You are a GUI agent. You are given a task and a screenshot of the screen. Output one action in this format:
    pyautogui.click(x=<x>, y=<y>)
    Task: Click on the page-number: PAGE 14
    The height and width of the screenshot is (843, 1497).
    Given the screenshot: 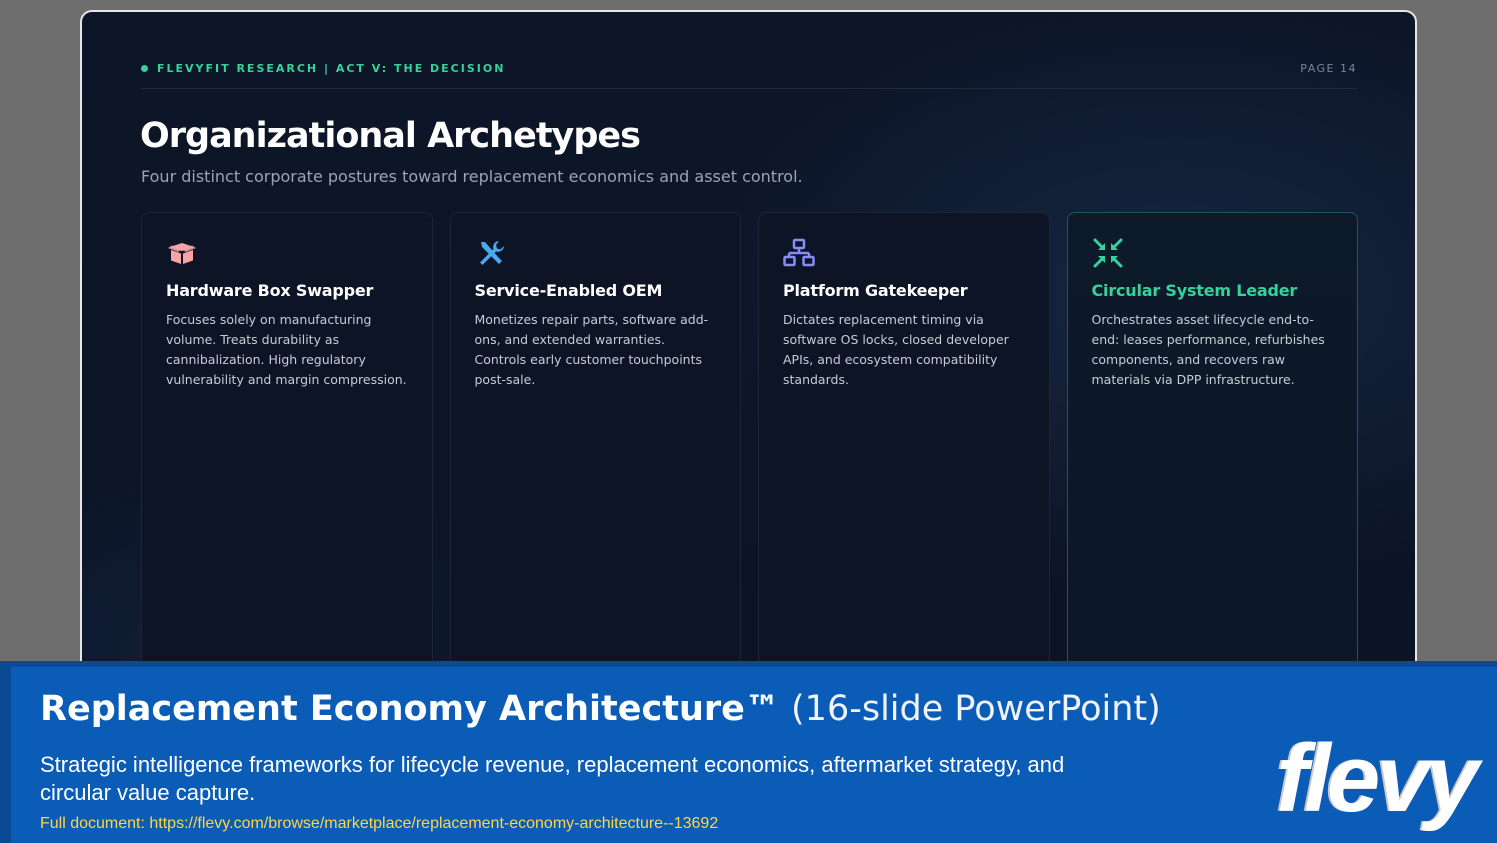 What is the action you would take?
    pyautogui.click(x=1328, y=68)
    